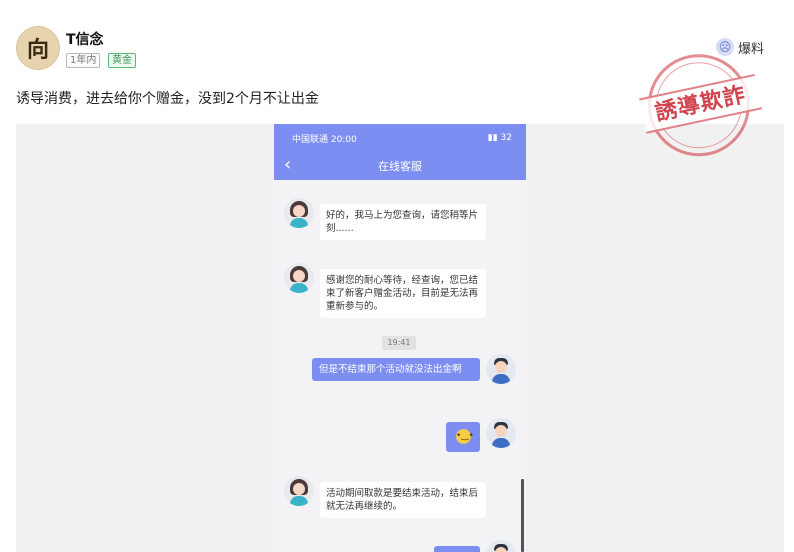  I want to click on chat-message: 活动期间取款是要结束活动，结束后就无法再继续的。, so click(403, 500).